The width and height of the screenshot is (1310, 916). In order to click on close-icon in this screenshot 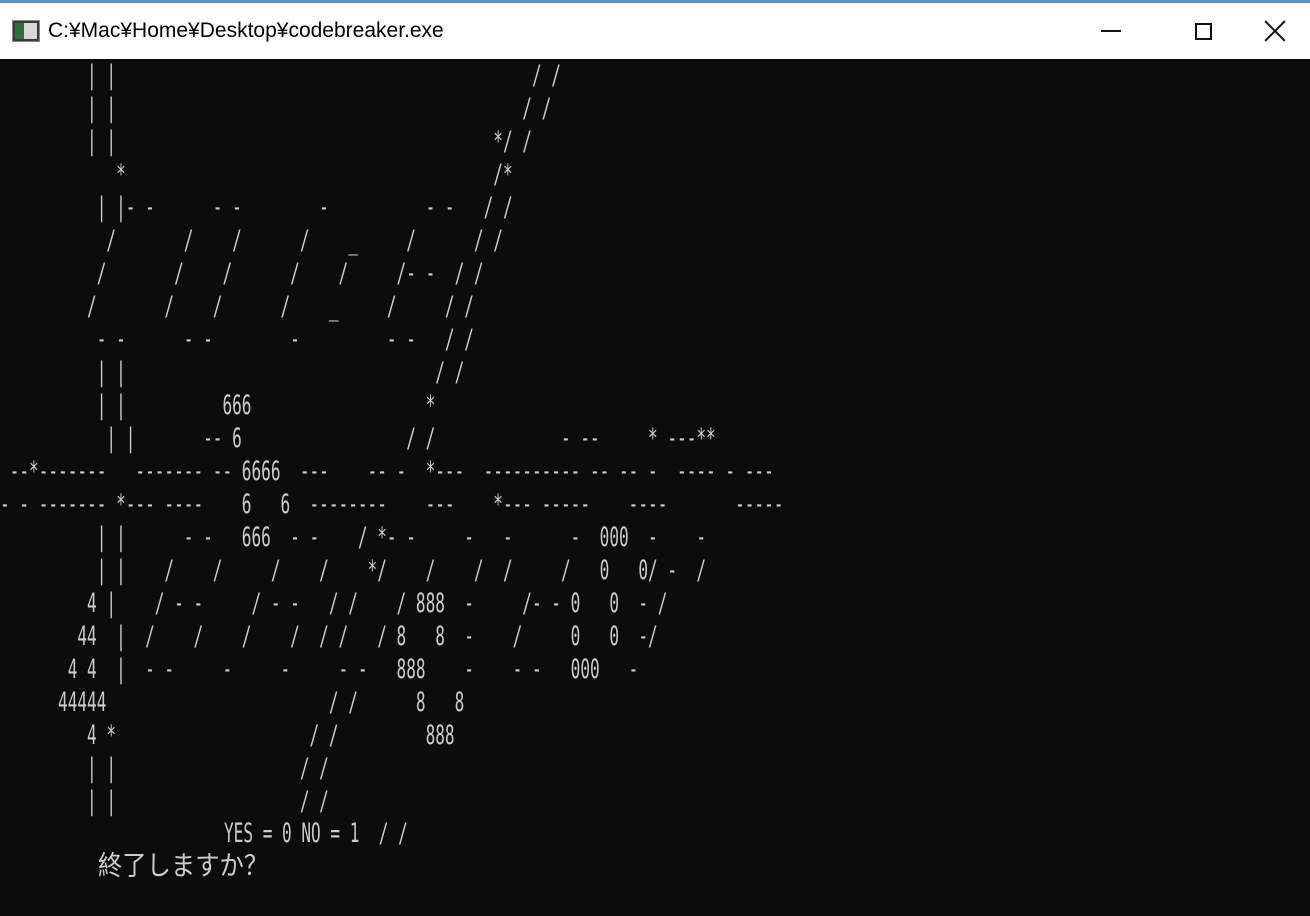, I will do `click(1275, 31)`.